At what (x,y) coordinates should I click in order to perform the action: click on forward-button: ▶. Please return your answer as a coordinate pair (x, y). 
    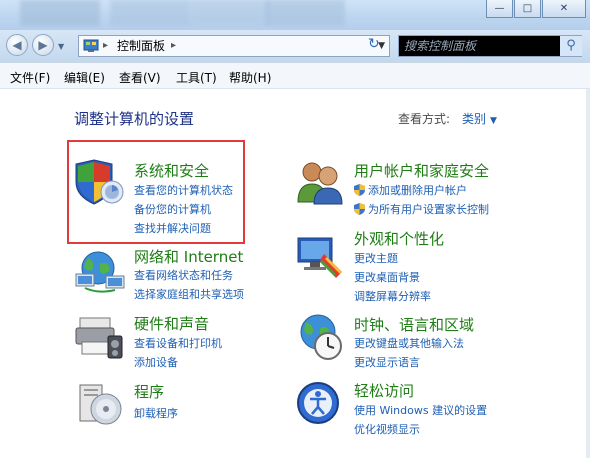
    Looking at the image, I should click on (43, 45).